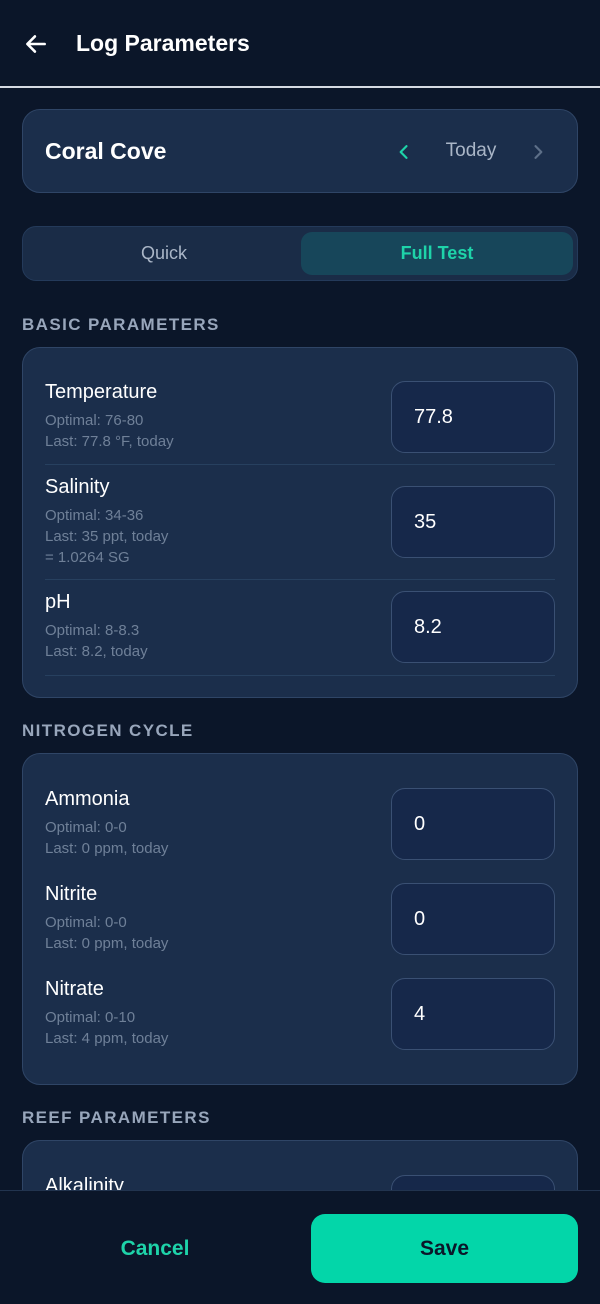 This screenshot has width=600, height=1304. What do you see at coordinates (74, 989) in the screenshot?
I see `param-name: Nitrate` at bounding box center [74, 989].